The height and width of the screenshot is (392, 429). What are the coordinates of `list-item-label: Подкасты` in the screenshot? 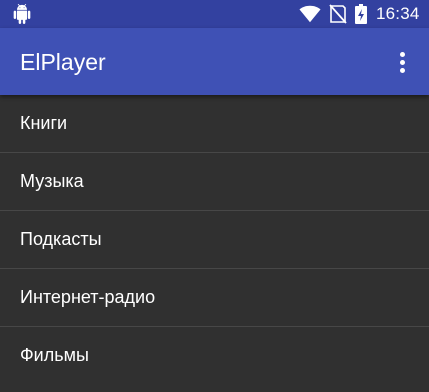 It's located at (61, 239).